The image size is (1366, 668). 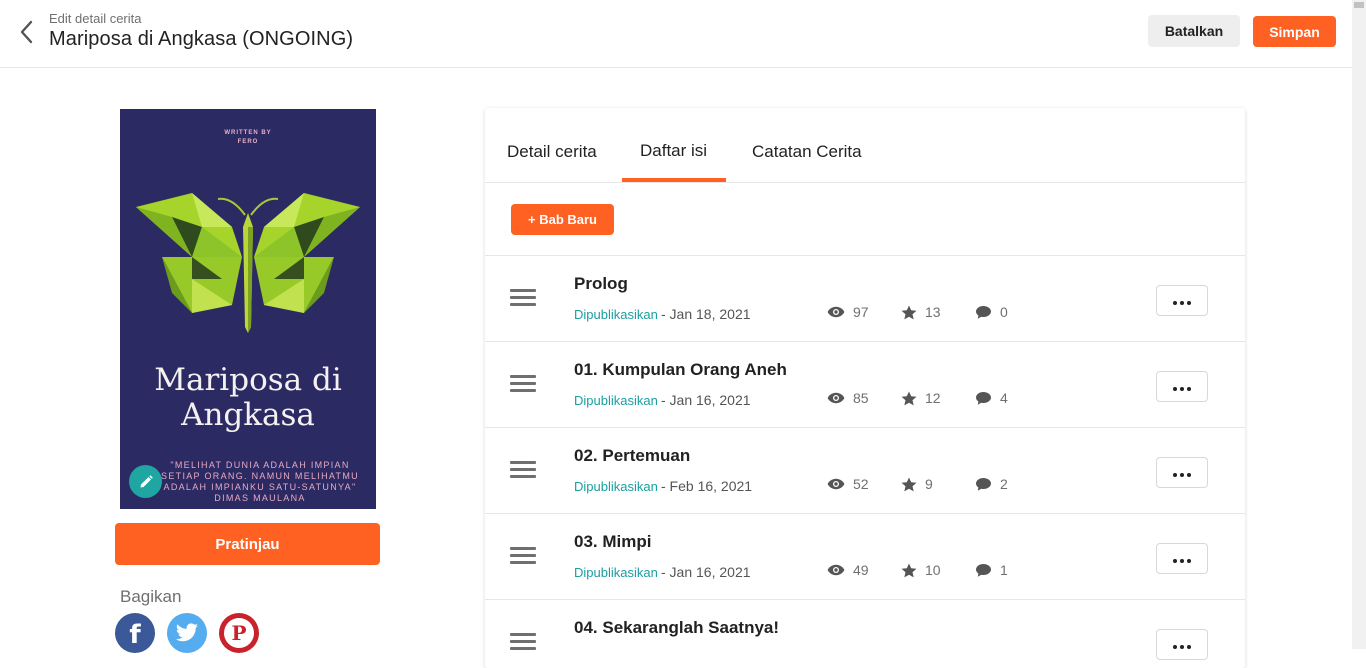 I want to click on chapter-comments: 1, so click(x=991, y=570).